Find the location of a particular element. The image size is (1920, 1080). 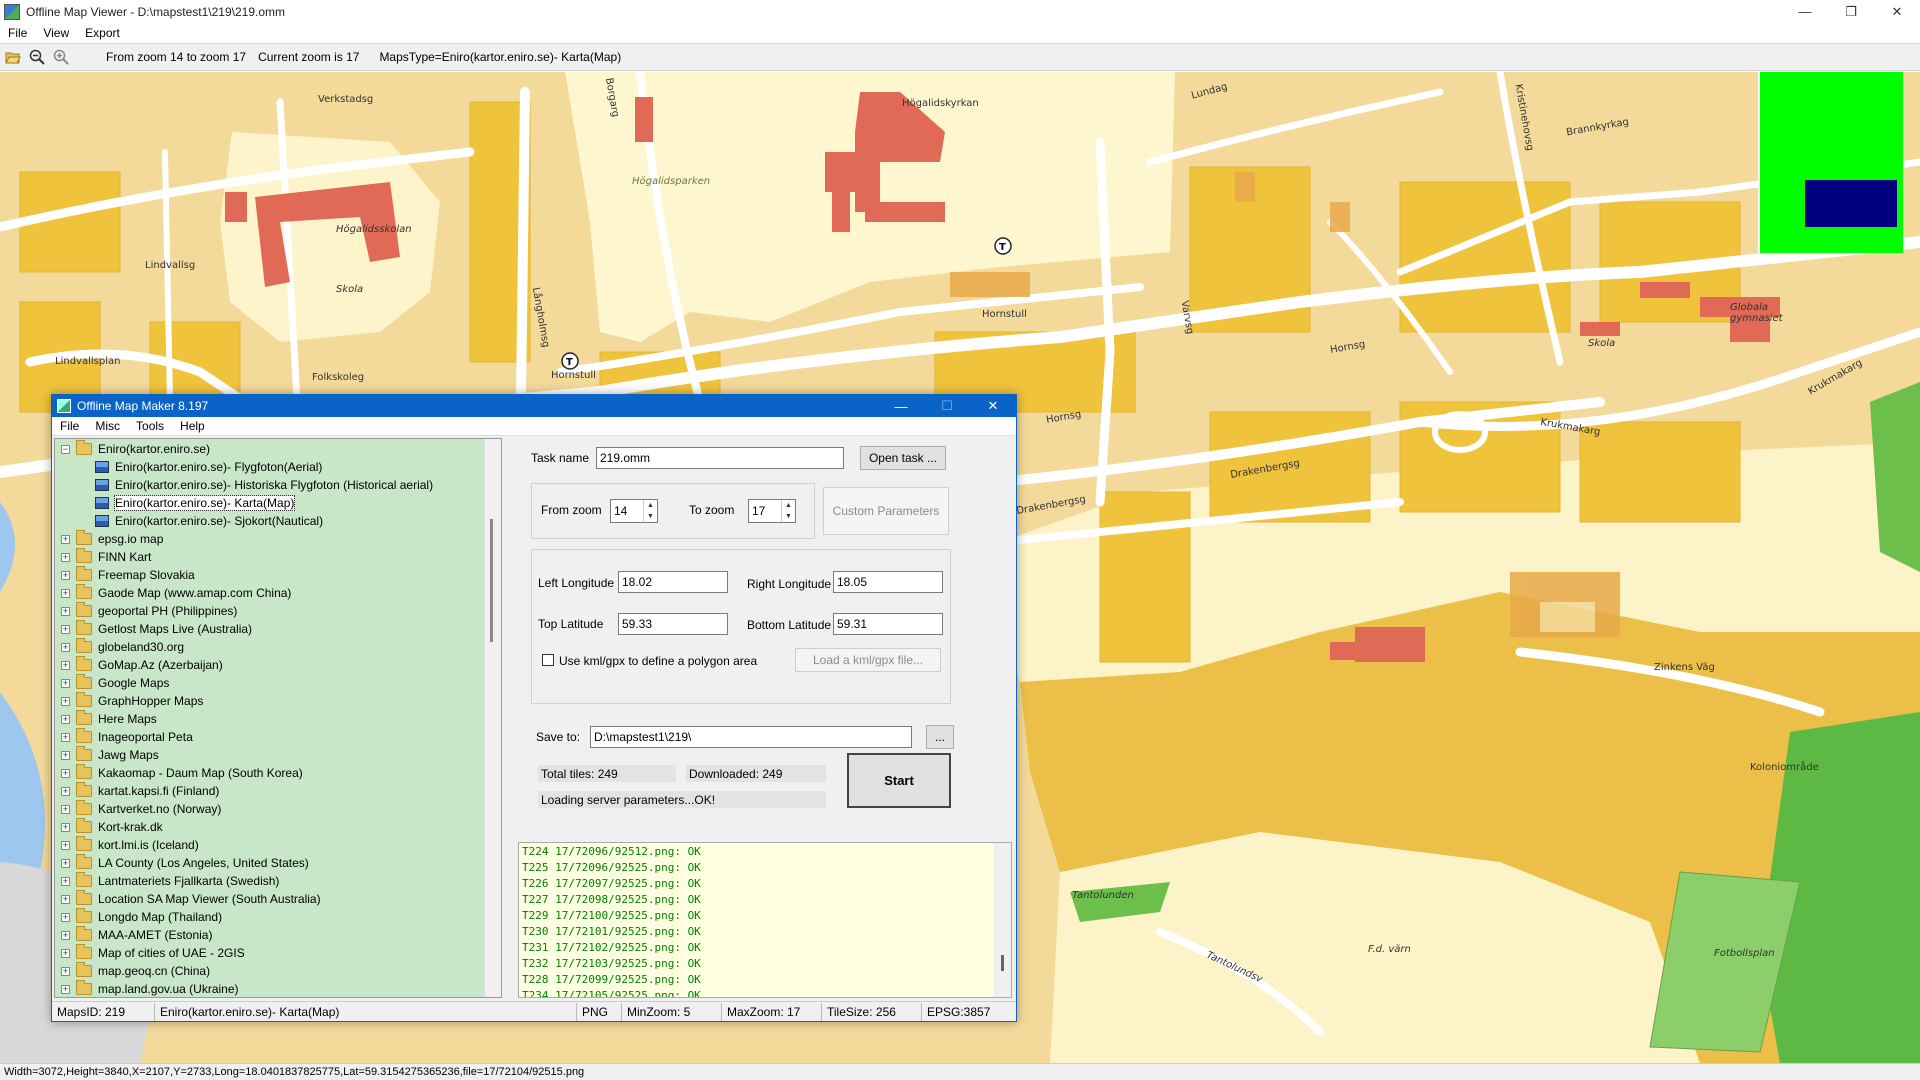

start-button: Start is located at coordinates (899, 780).